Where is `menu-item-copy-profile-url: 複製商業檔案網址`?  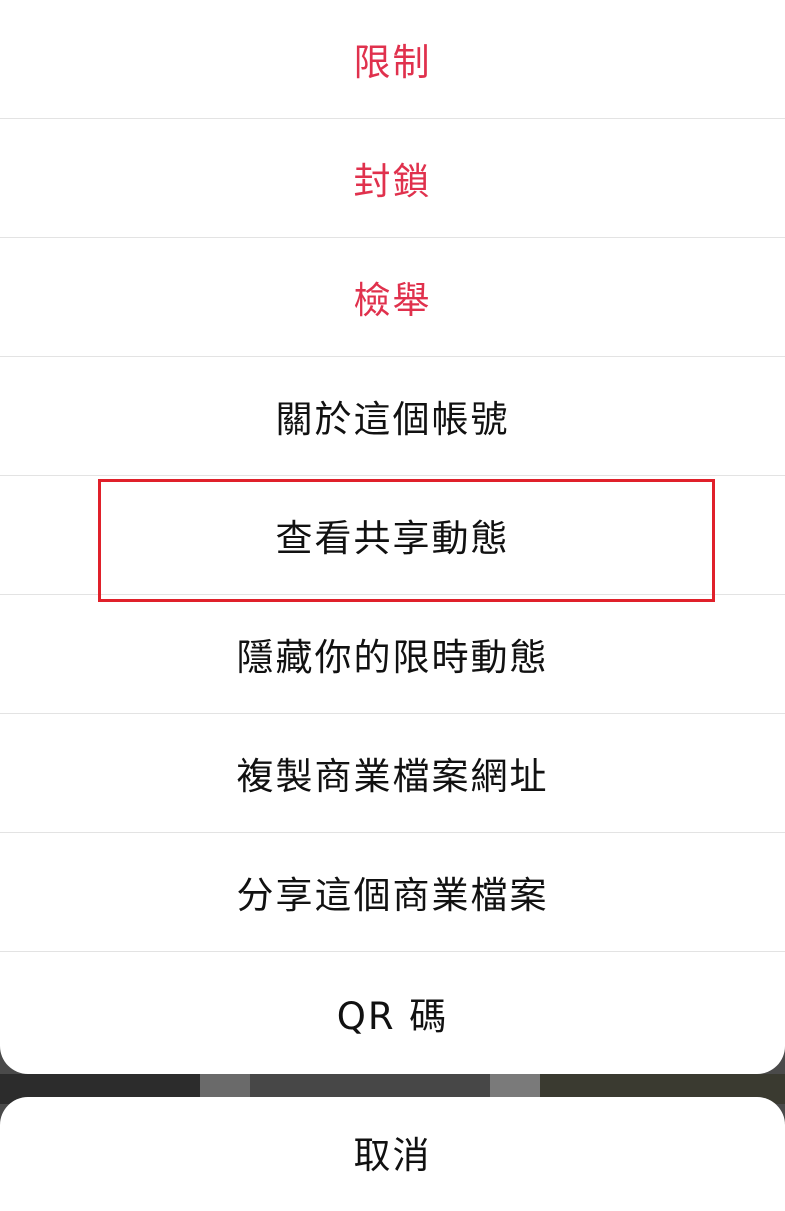 menu-item-copy-profile-url: 複製商業檔案網址 is located at coordinates (392, 773).